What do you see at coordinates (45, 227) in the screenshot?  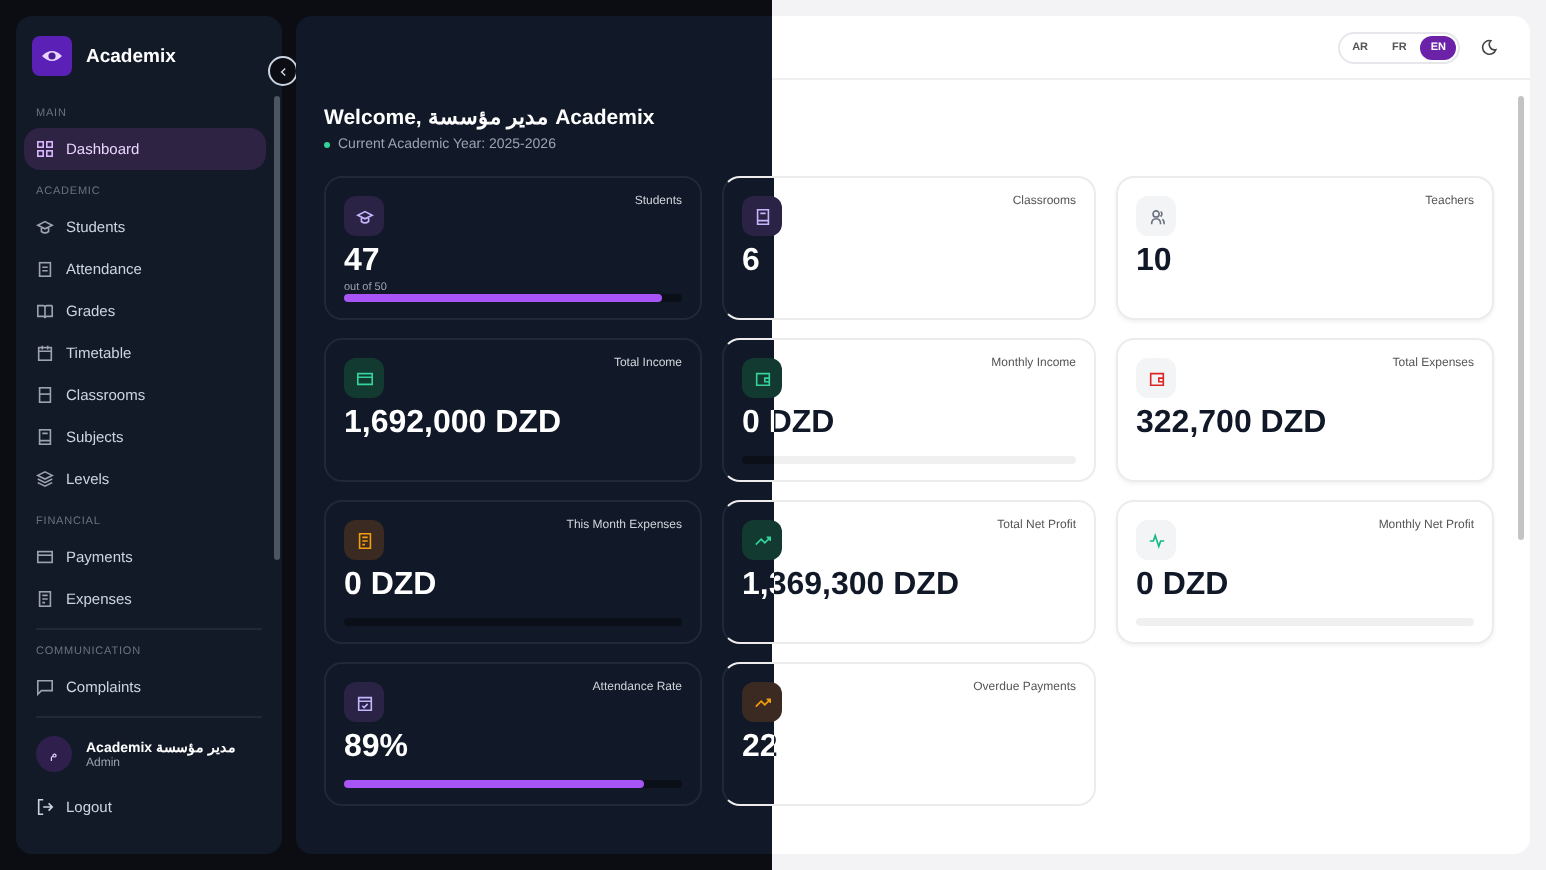 I see `cap-icon` at bounding box center [45, 227].